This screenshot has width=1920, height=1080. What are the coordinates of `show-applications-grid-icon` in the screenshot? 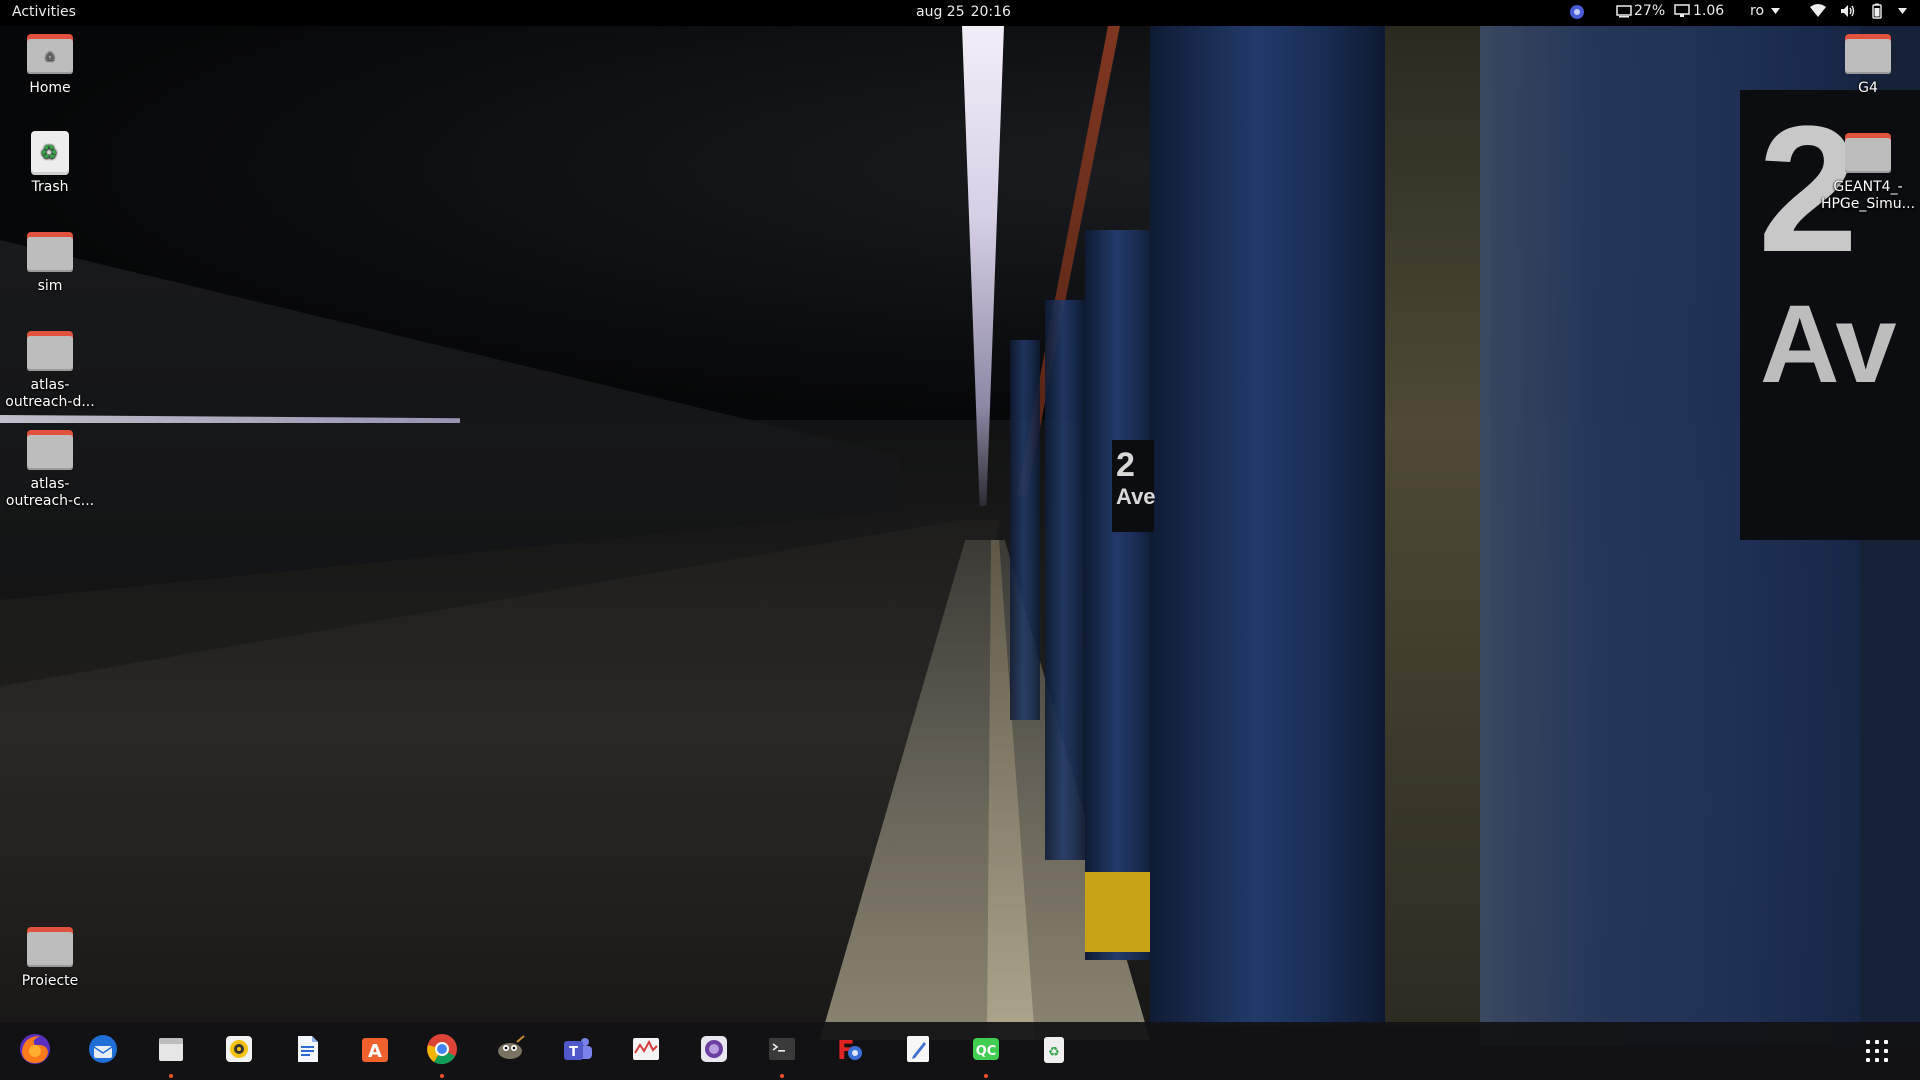 It's located at (1877, 1051).